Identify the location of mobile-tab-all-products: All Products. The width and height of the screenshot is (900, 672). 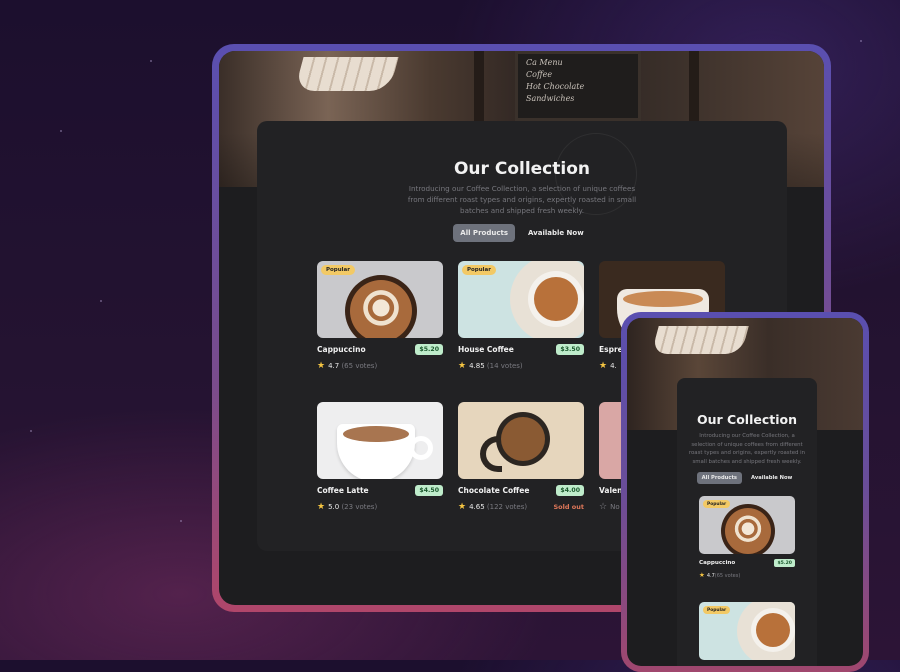
(719, 478).